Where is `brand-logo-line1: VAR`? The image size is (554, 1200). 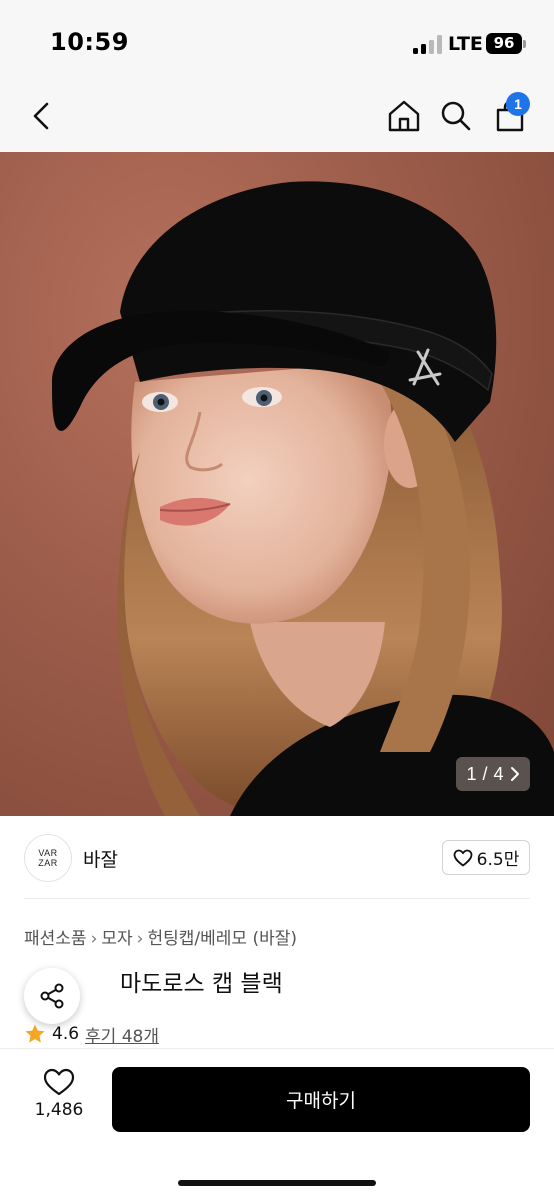
brand-logo-line1: VAR is located at coordinates (48, 853).